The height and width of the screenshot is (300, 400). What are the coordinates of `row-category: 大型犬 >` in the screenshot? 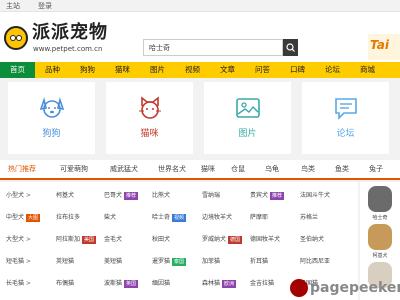 It's located at (18, 239).